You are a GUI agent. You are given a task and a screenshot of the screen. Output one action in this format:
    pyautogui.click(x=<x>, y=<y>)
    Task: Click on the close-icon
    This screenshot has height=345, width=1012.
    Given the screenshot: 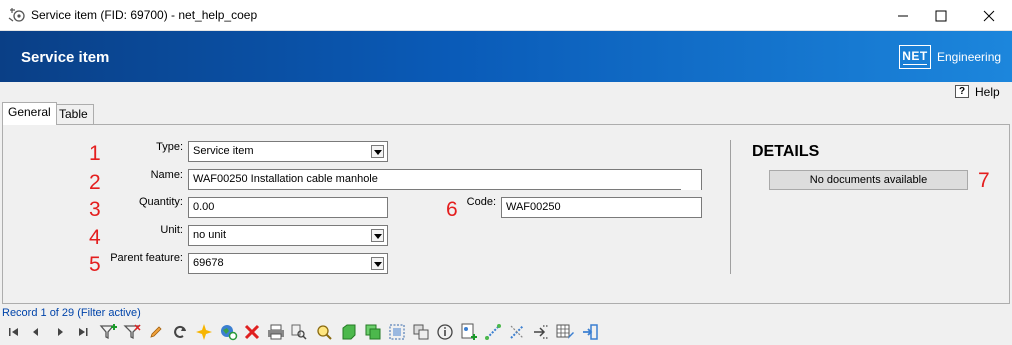 What is the action you would take?
    pyautogui.click(x=989, y=16)
    